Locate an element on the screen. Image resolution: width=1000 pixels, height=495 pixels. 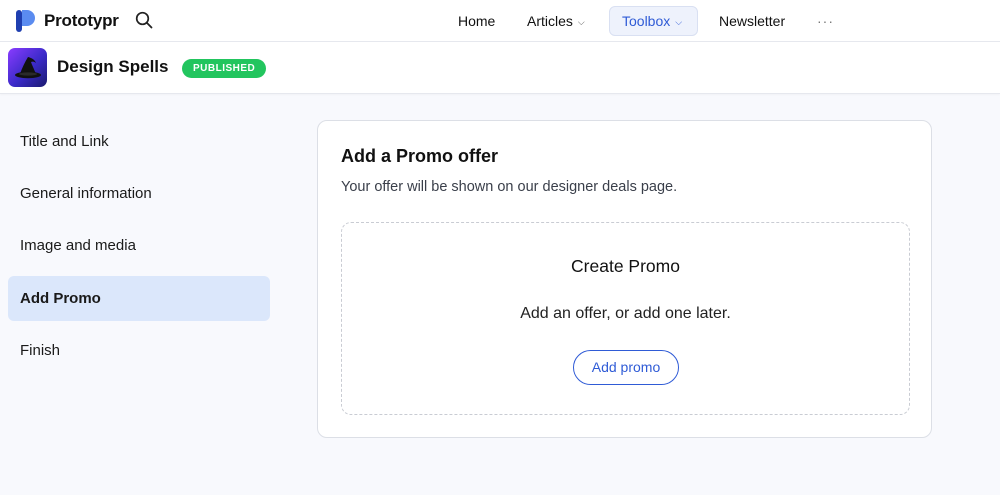
brand-logo: Prototypr is located at coordinates (66, 20).